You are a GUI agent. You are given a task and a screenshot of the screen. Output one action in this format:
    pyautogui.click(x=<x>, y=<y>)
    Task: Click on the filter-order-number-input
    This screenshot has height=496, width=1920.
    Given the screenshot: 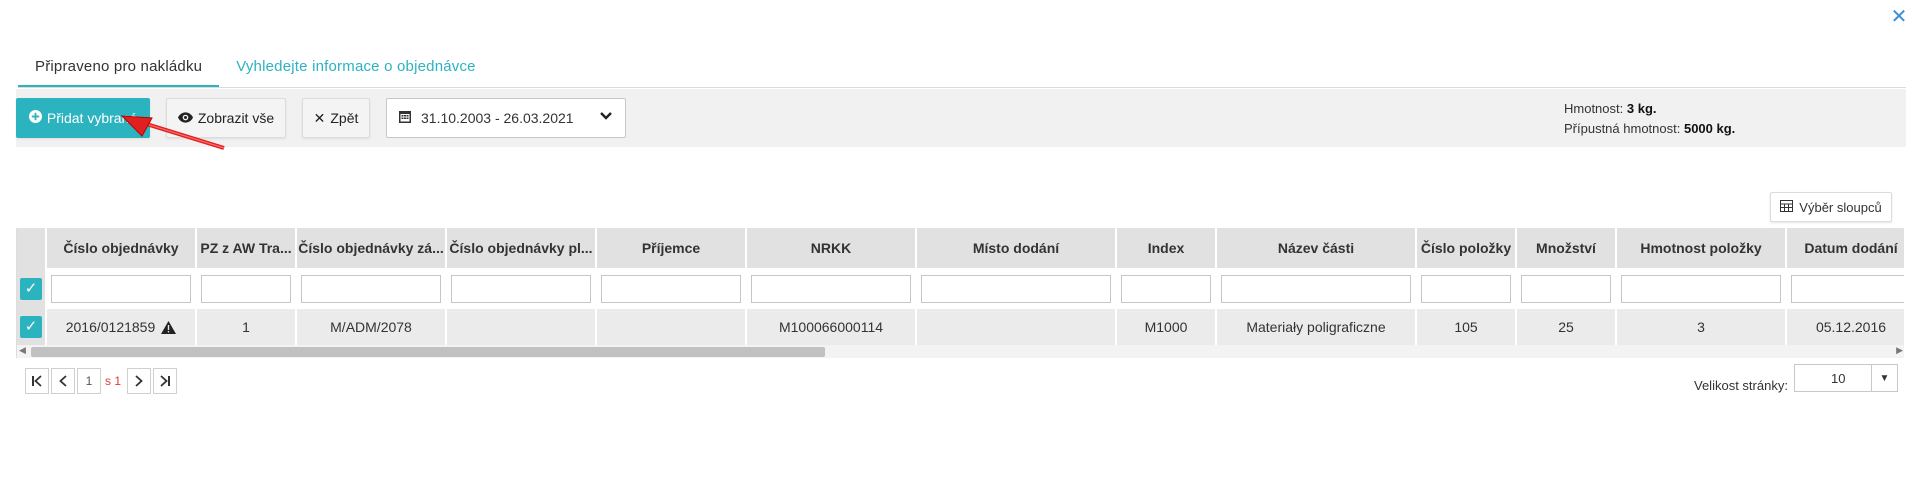 What is the action you would take?
    pyautogui.click(x=121, y=289)
    